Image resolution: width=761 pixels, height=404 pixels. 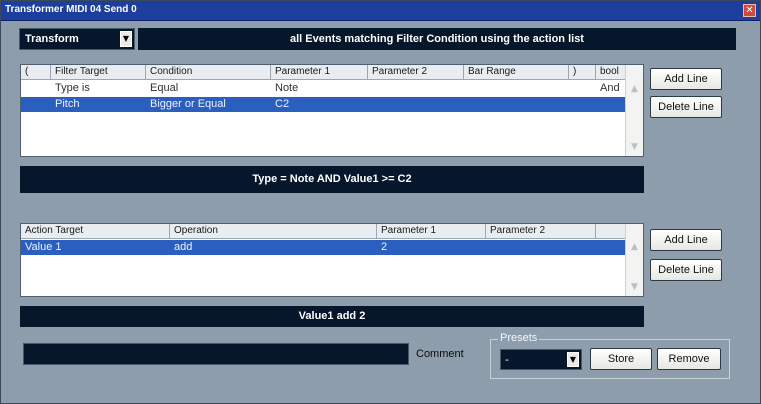 What do you see at coordinates (284, 88) in the screenshot?
I see `cell: Note` at bounding box center [284, 88].